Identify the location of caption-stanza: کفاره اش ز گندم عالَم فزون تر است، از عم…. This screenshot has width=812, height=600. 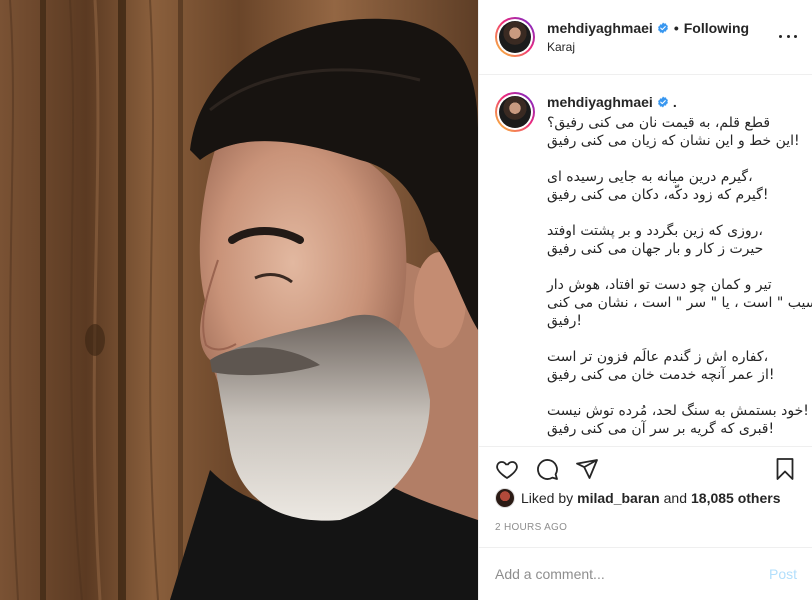
(672, 366).